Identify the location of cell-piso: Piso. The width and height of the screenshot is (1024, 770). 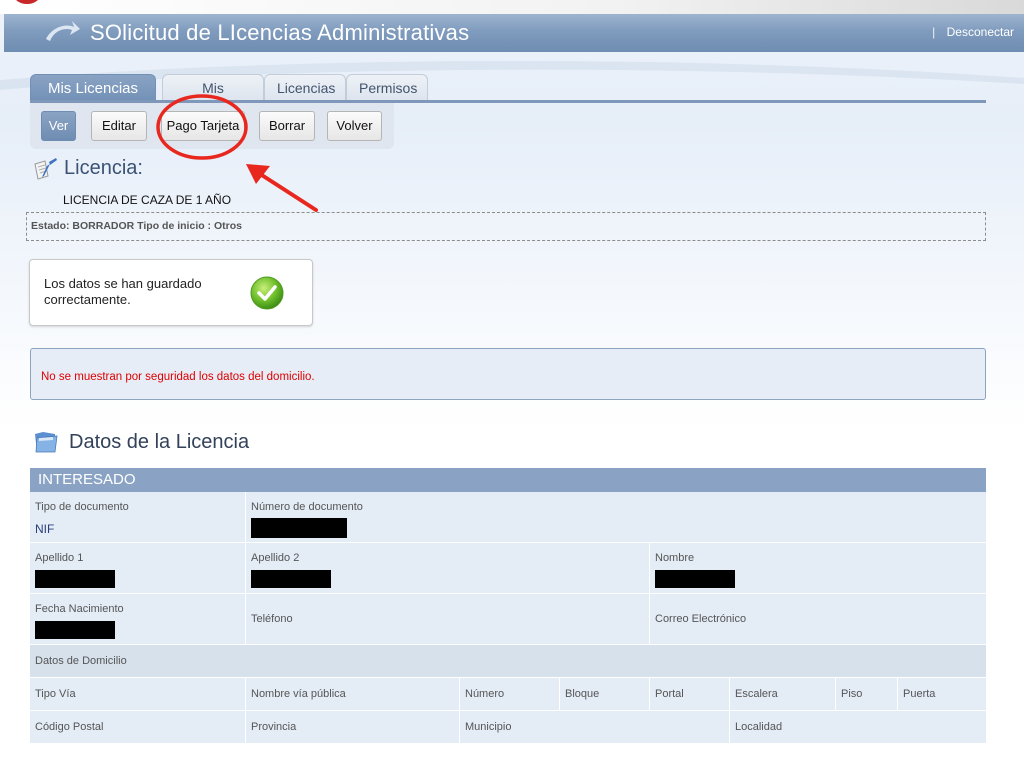
(867, 694).